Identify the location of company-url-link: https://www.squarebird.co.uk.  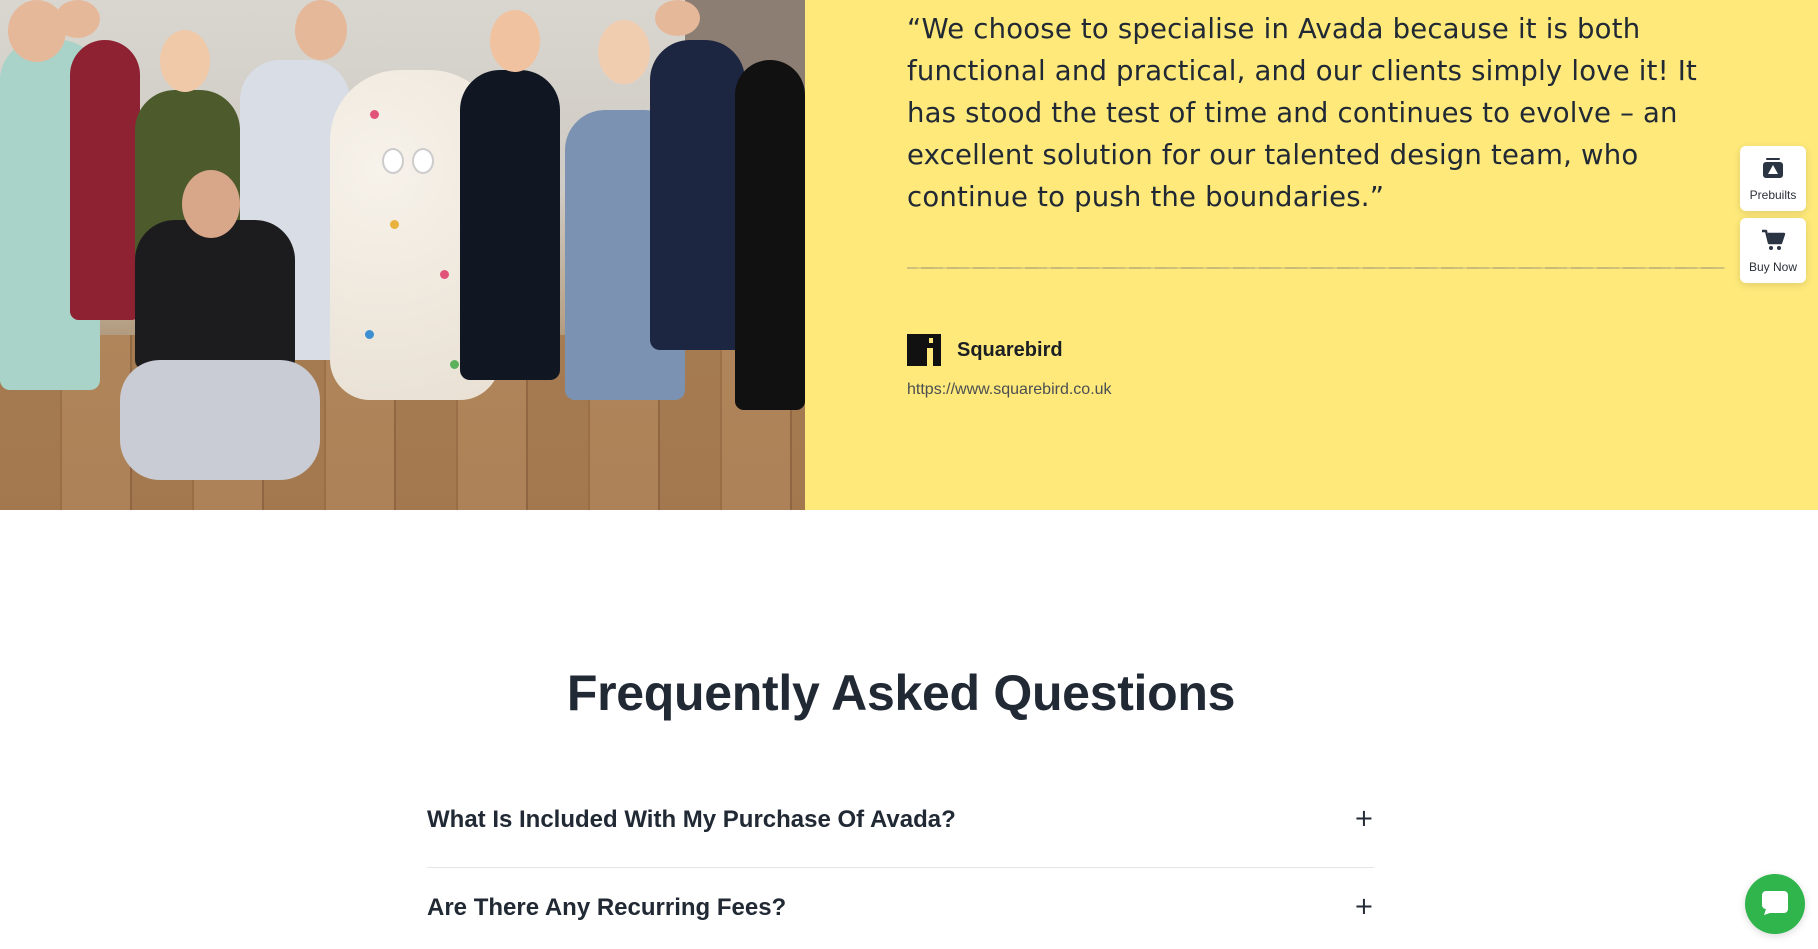
(1009, 390).